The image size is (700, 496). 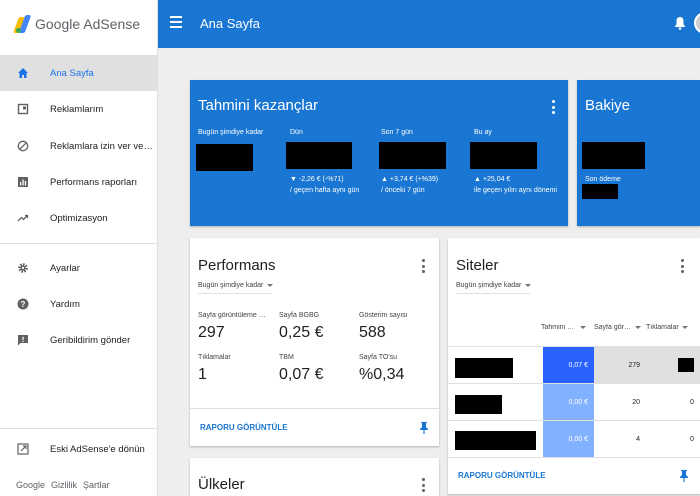 I want to click on performance-range-dropdown: Bugün şimdiye kadar, so click(x=236, y=285).